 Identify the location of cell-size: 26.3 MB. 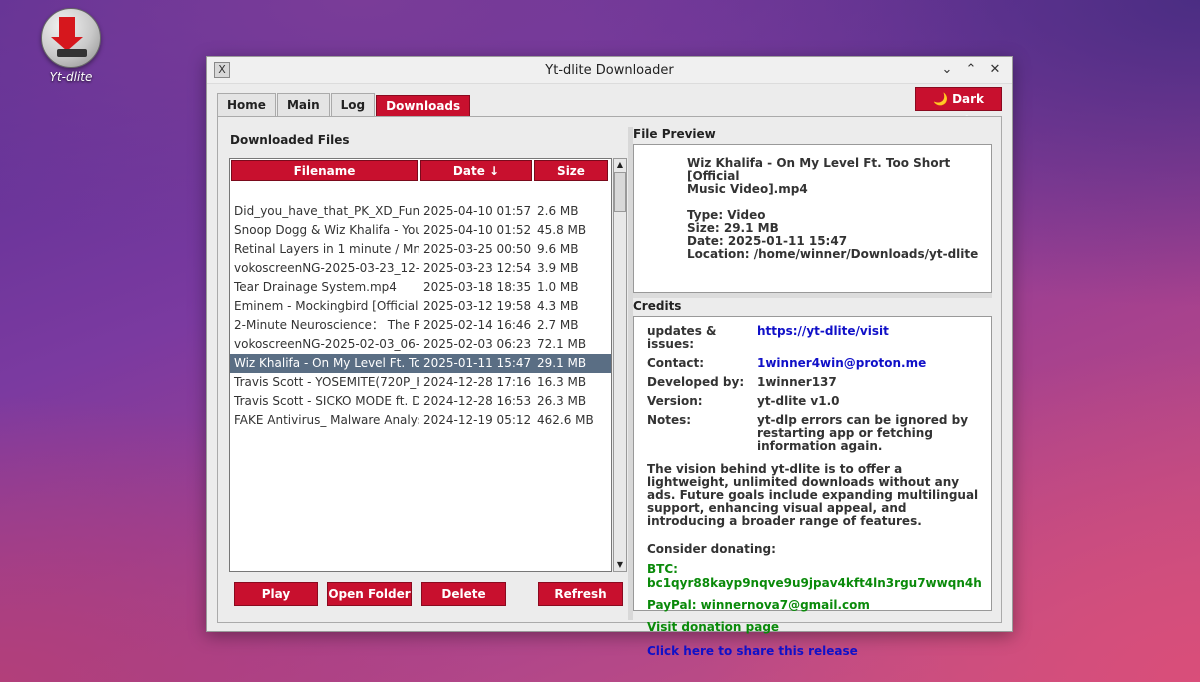
(562, 401).